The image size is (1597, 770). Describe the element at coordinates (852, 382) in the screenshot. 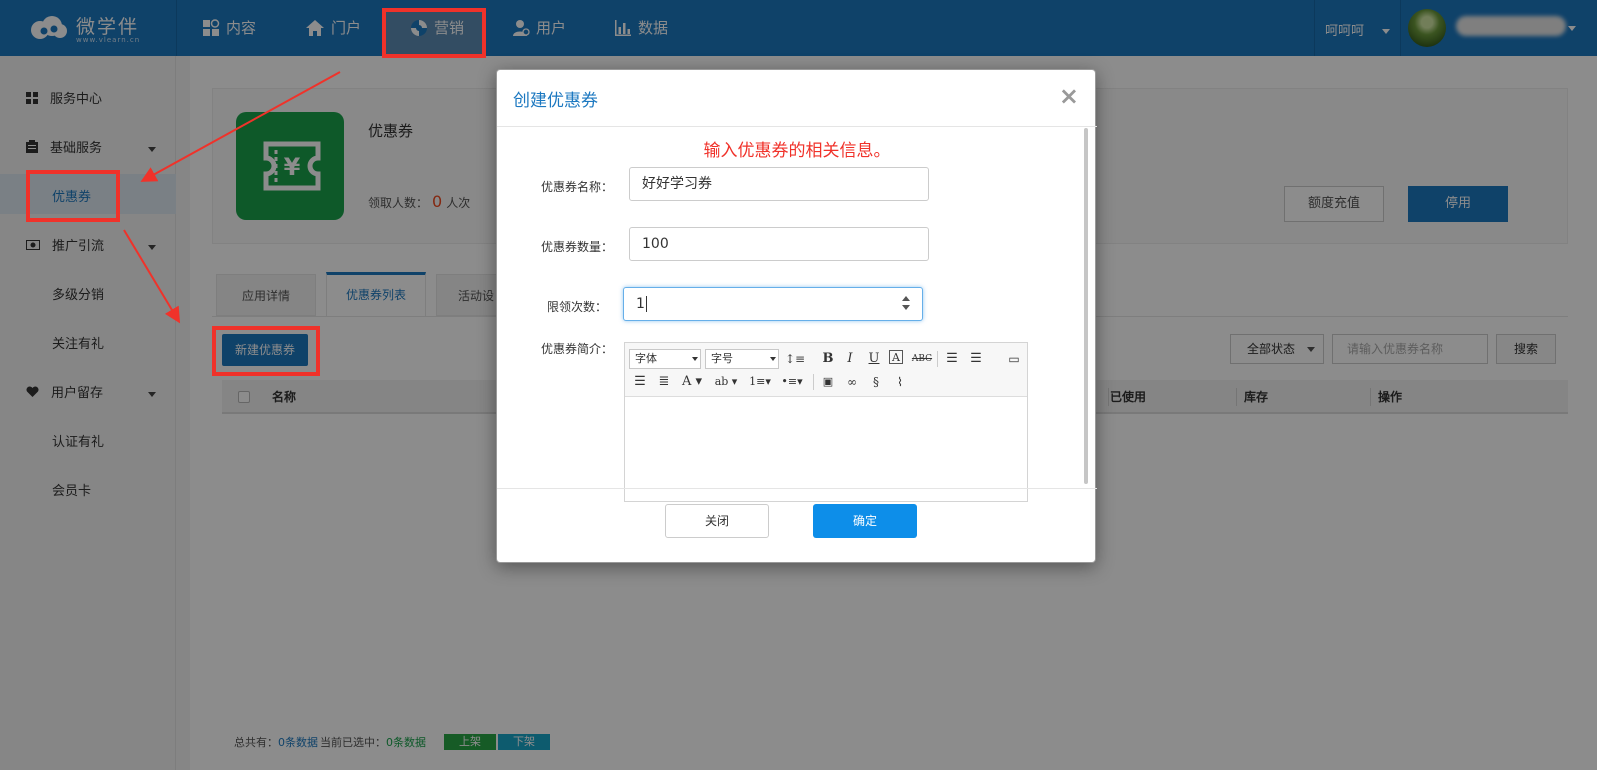

I see `link-icon: ∞` at that location.